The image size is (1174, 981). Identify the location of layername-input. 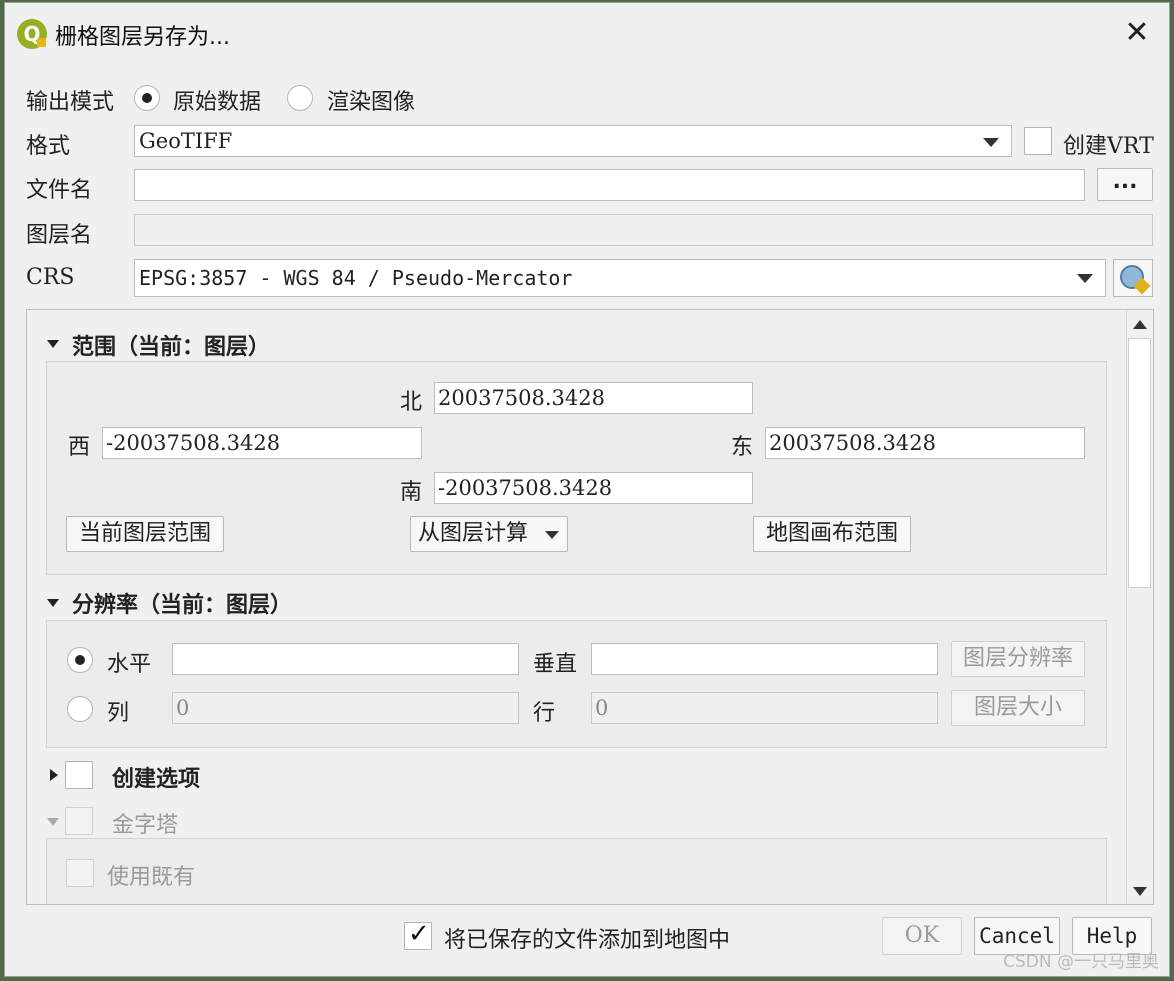
(643, 230).